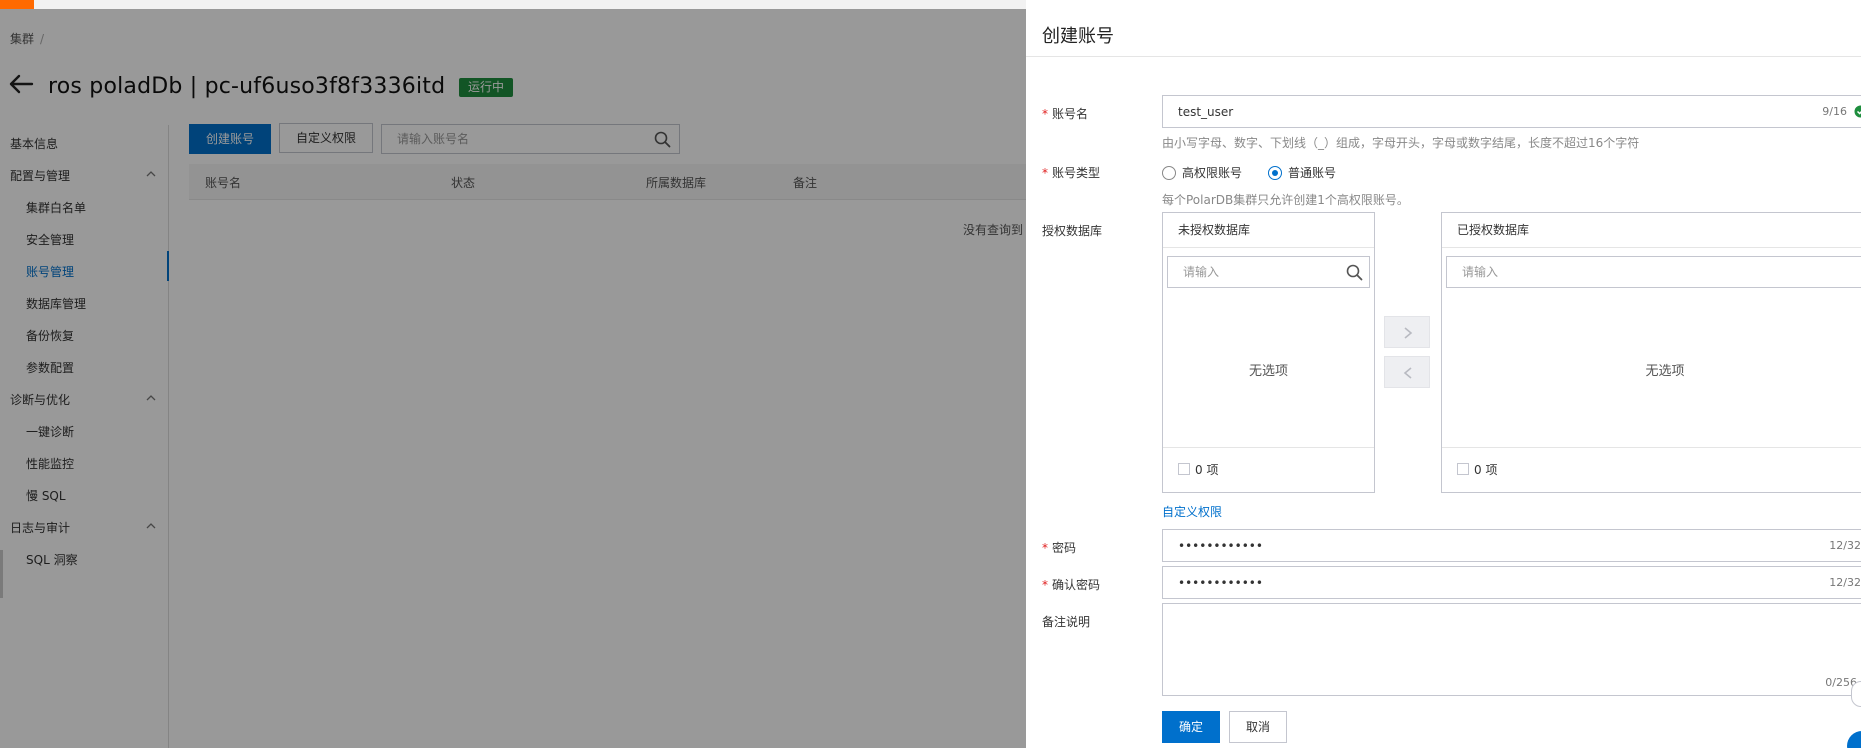 This screenshot has height=748, width=1861. What do you see at coordinates (1302, 172) in the screenshot?
I see `radio-standard-account: 普通账号` at bounding box center [1302, 172].